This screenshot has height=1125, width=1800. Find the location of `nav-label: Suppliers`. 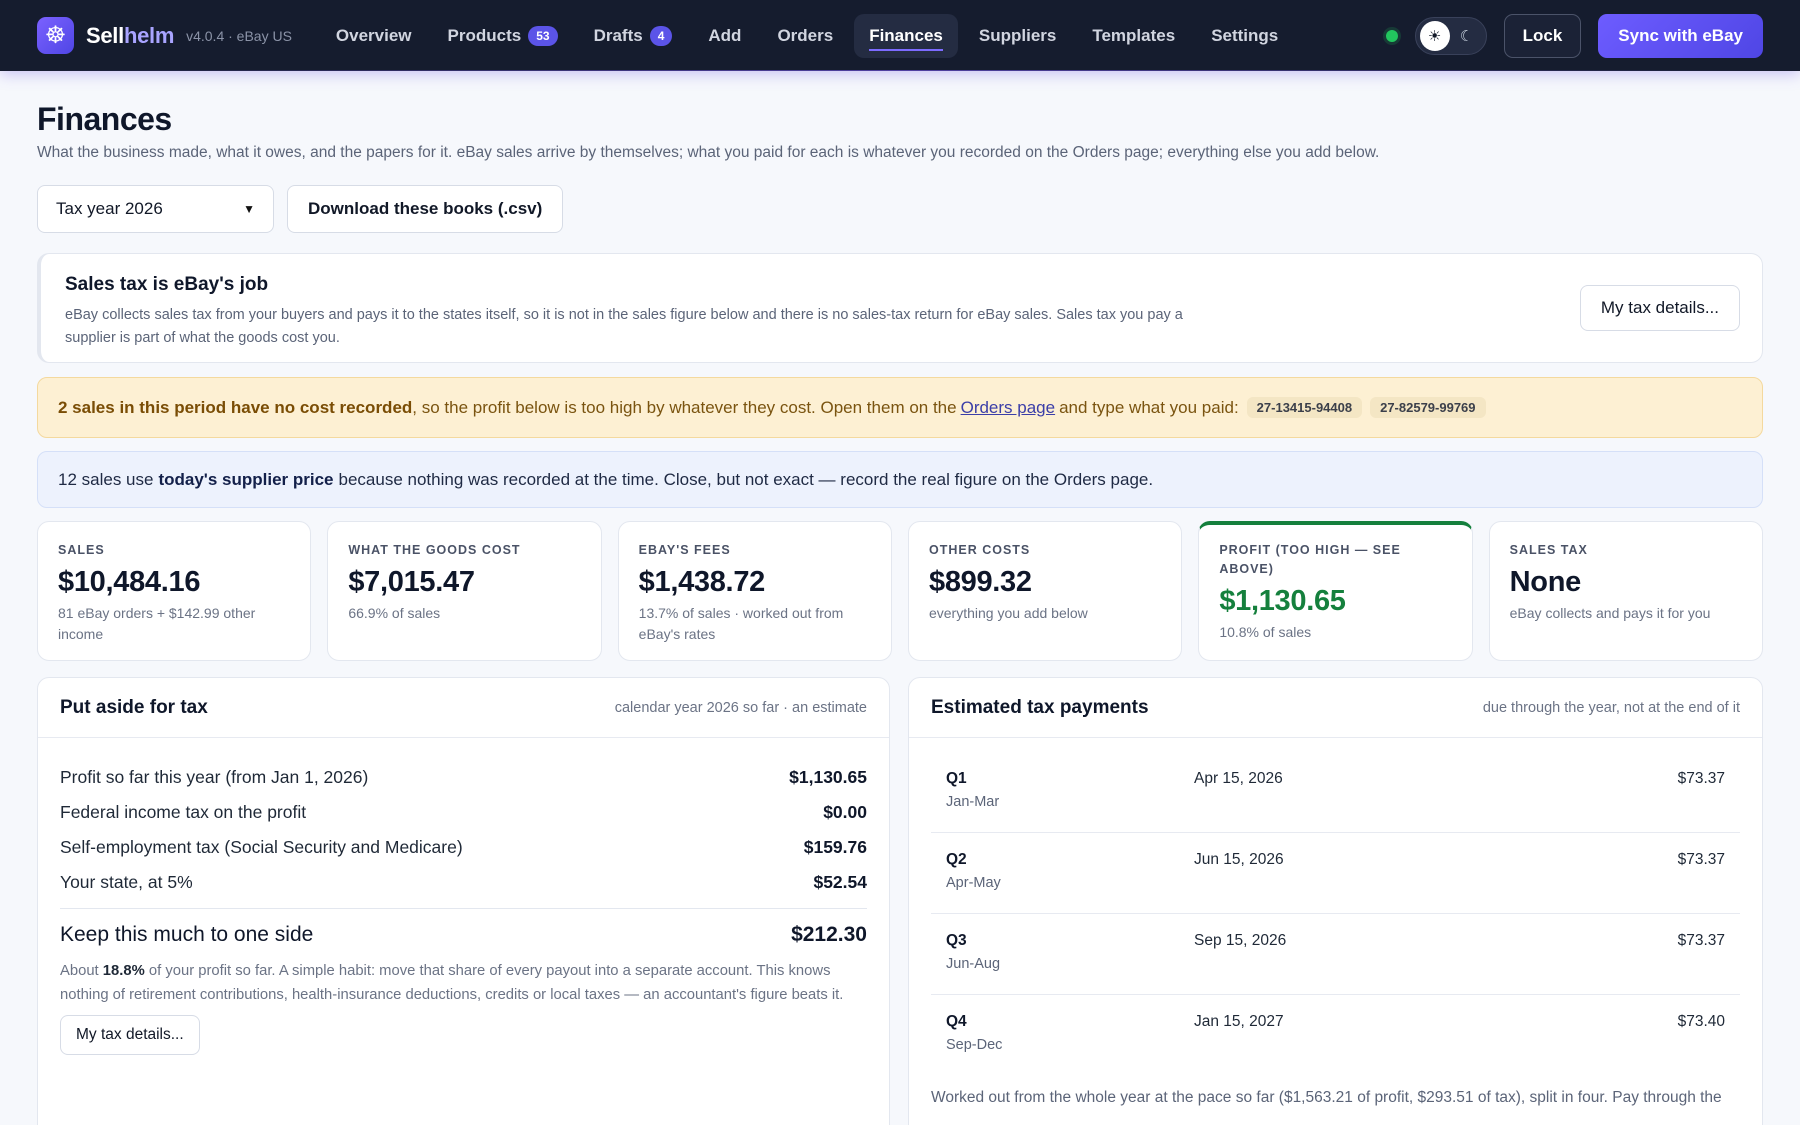

nav-label: Suppliers is located at coordinates (1017, 35).